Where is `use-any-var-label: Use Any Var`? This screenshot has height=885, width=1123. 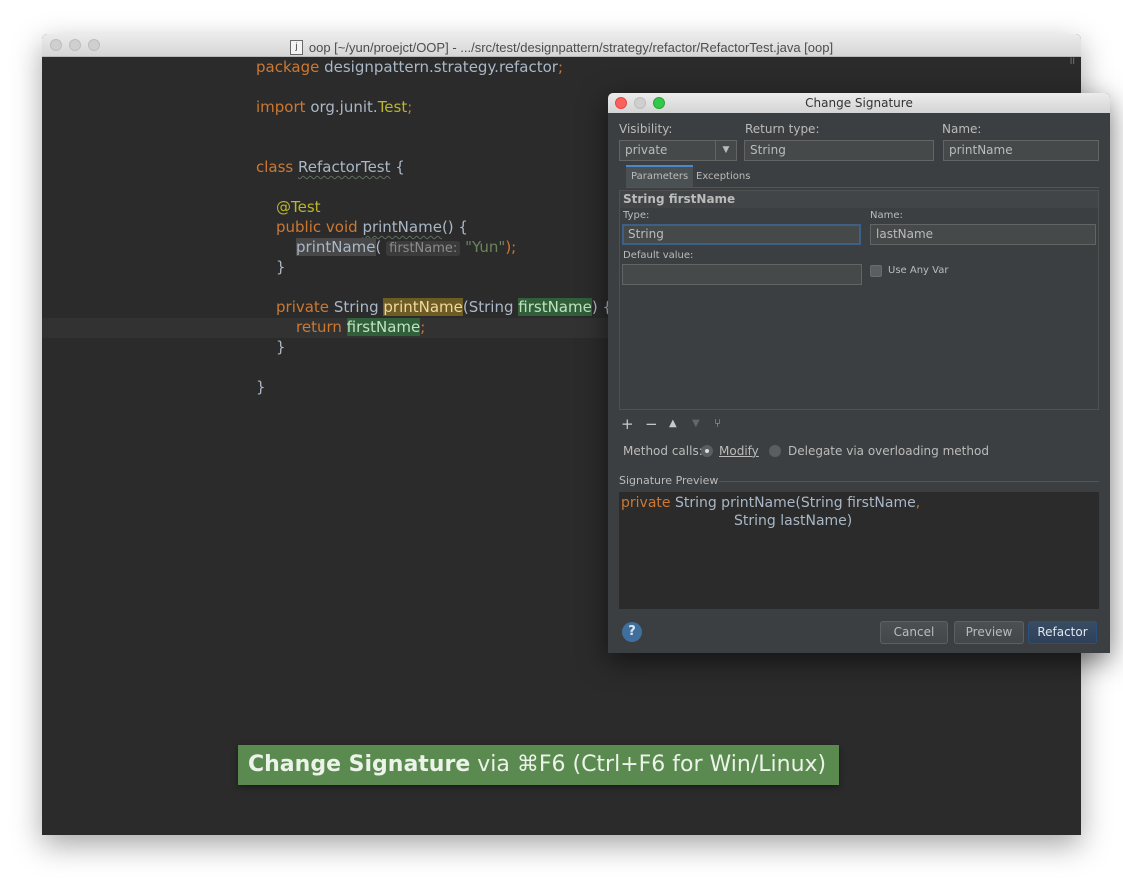 use-any-var-label: Use Any Var is located at coordinates (918, 270).